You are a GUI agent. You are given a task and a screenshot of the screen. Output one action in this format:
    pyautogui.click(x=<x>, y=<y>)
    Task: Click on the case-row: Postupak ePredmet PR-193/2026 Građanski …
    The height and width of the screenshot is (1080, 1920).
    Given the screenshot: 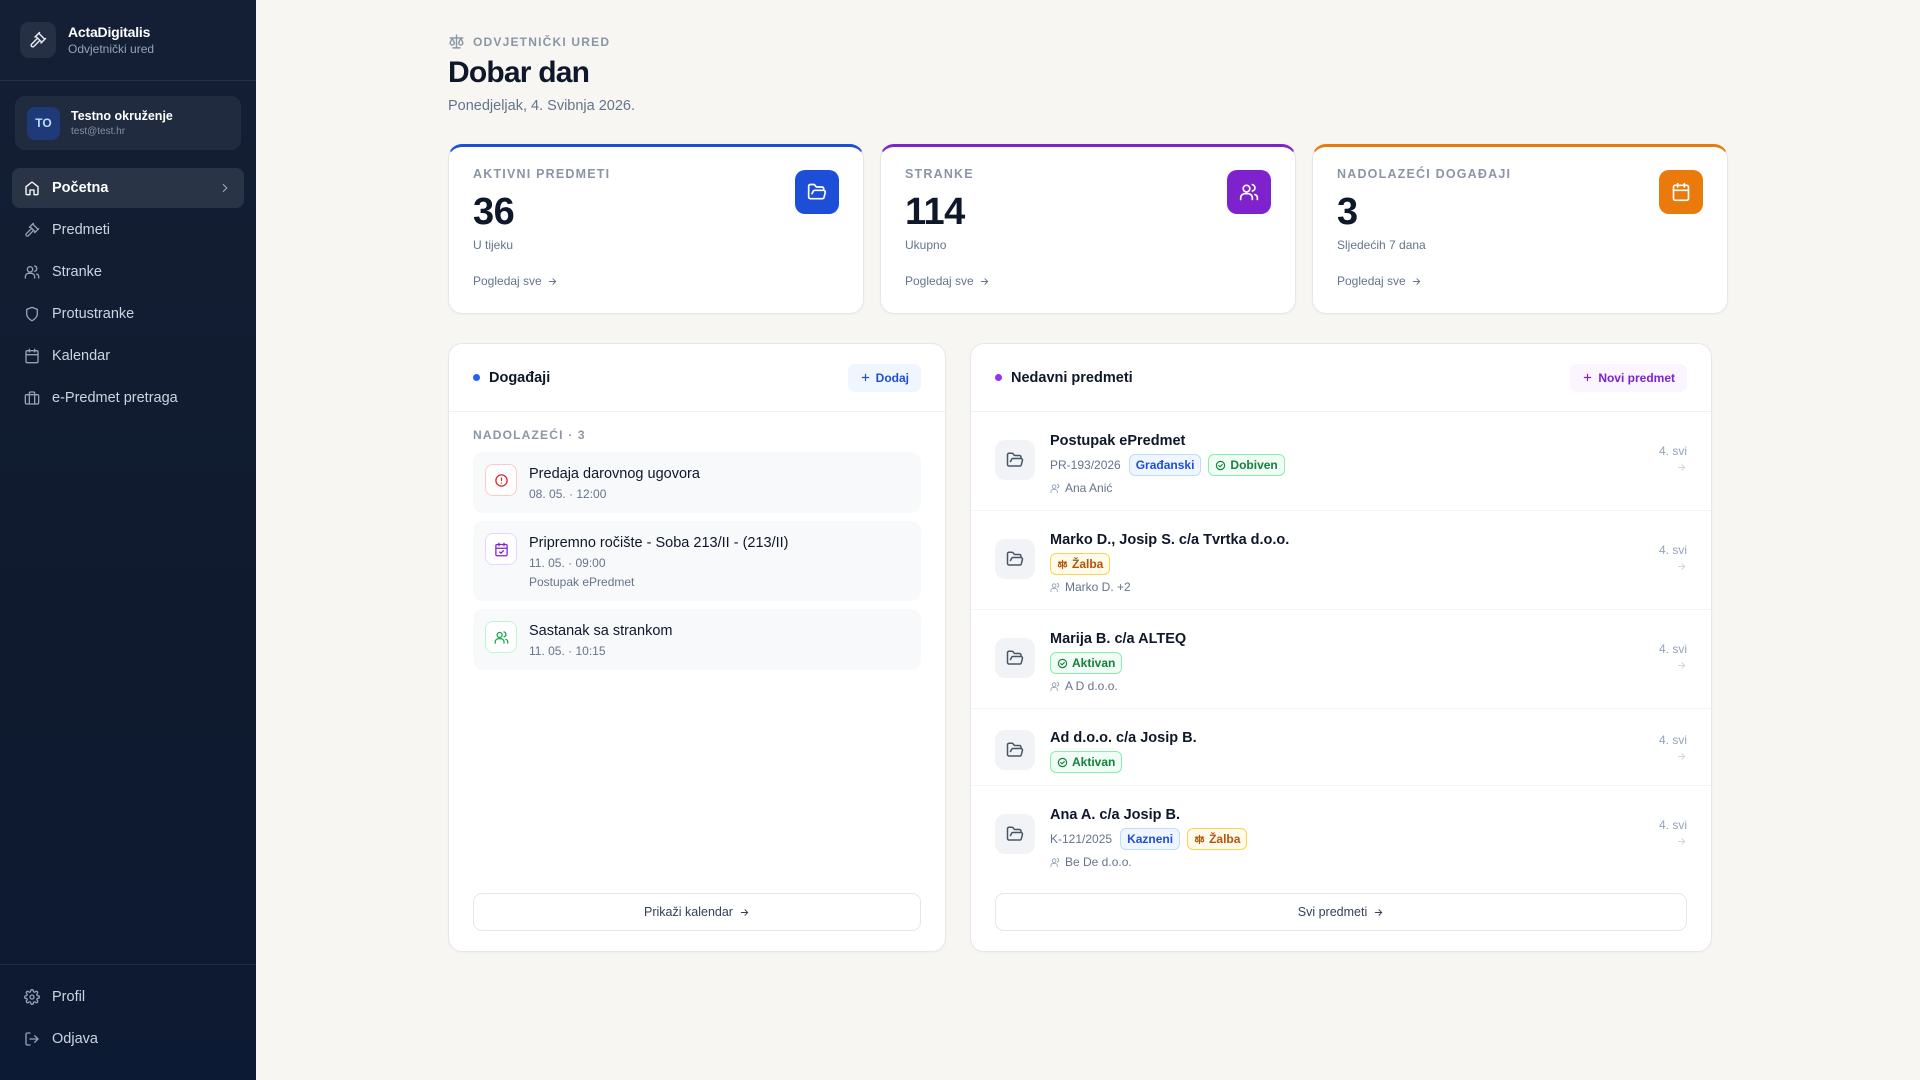 What is the action you would take?
    pyautogui.click(x=1341, y=461)
    